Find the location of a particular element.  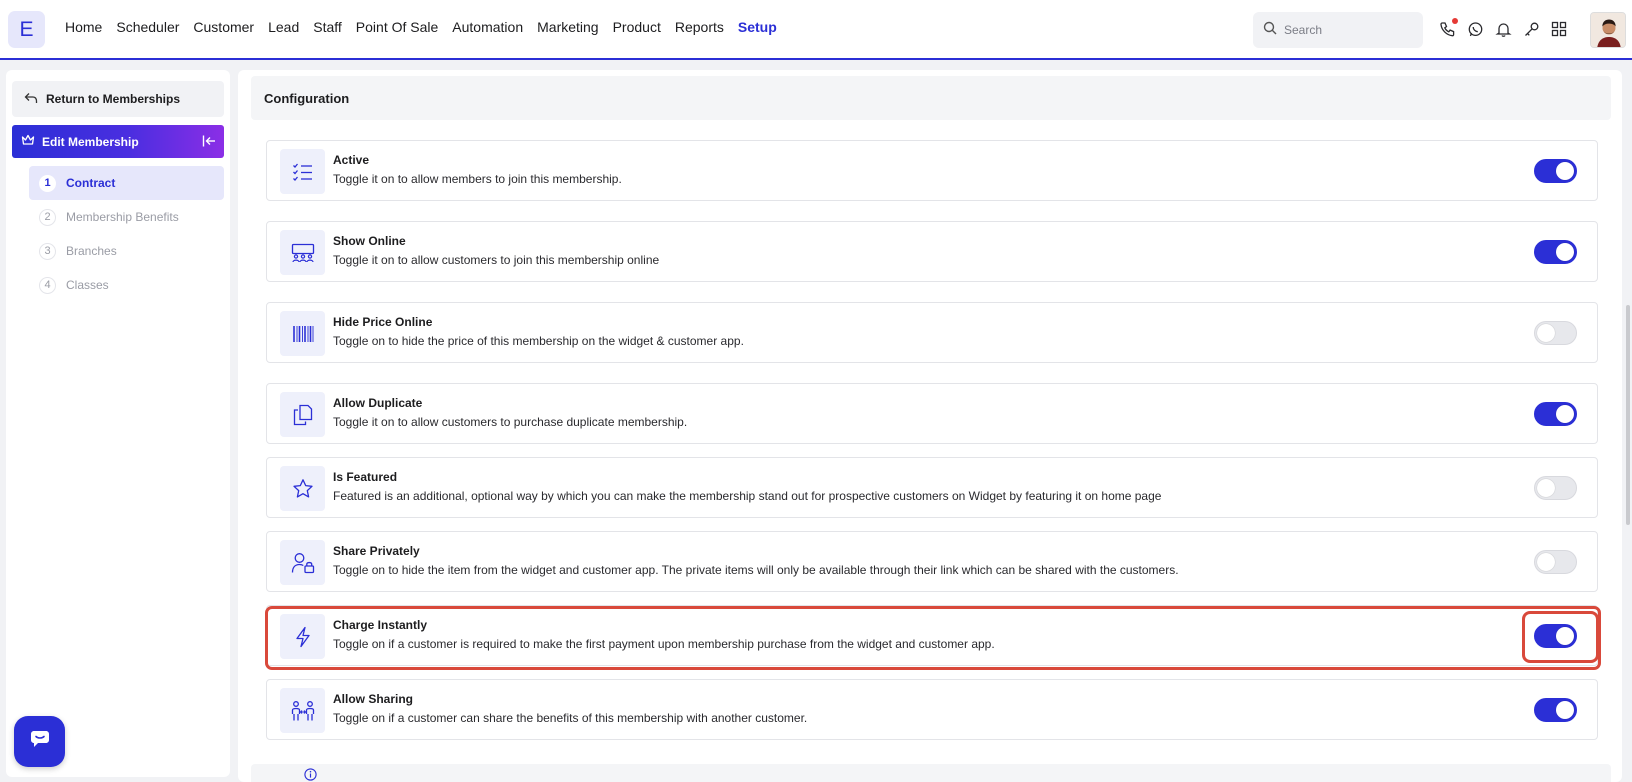

setting-title: Allow Duplicate is located at coordinates (378, 403).